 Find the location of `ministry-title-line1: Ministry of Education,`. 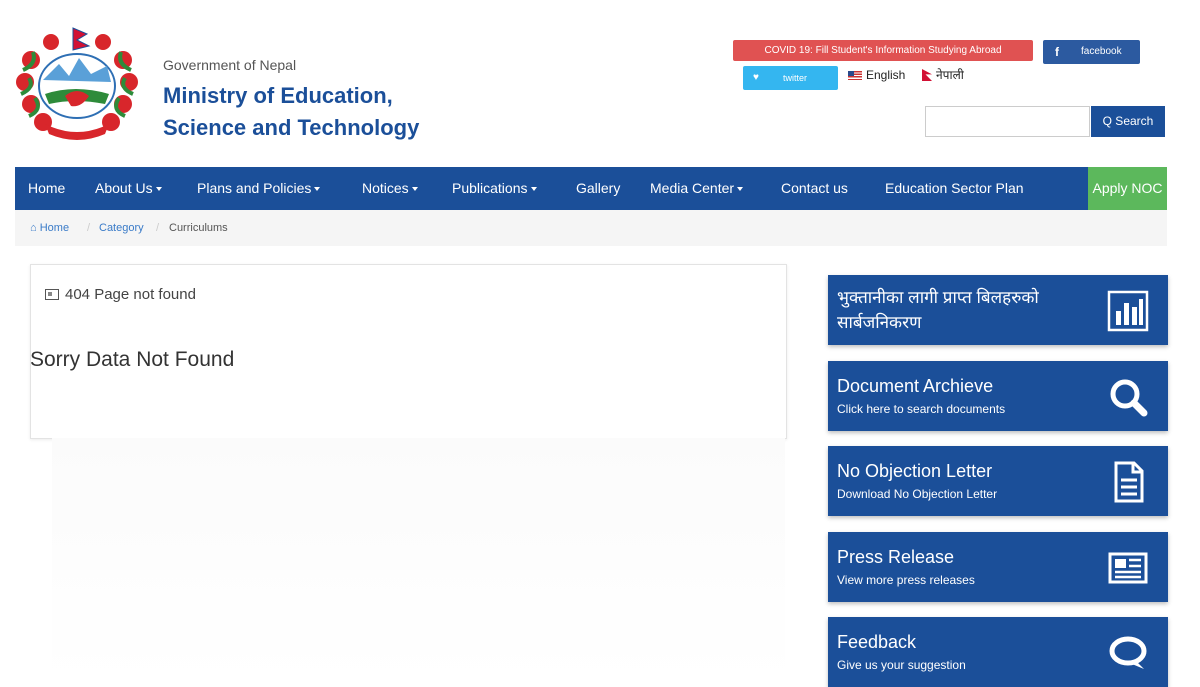

ministry-title-line1: Ministry of Education, is located at coordinates (278, 95).